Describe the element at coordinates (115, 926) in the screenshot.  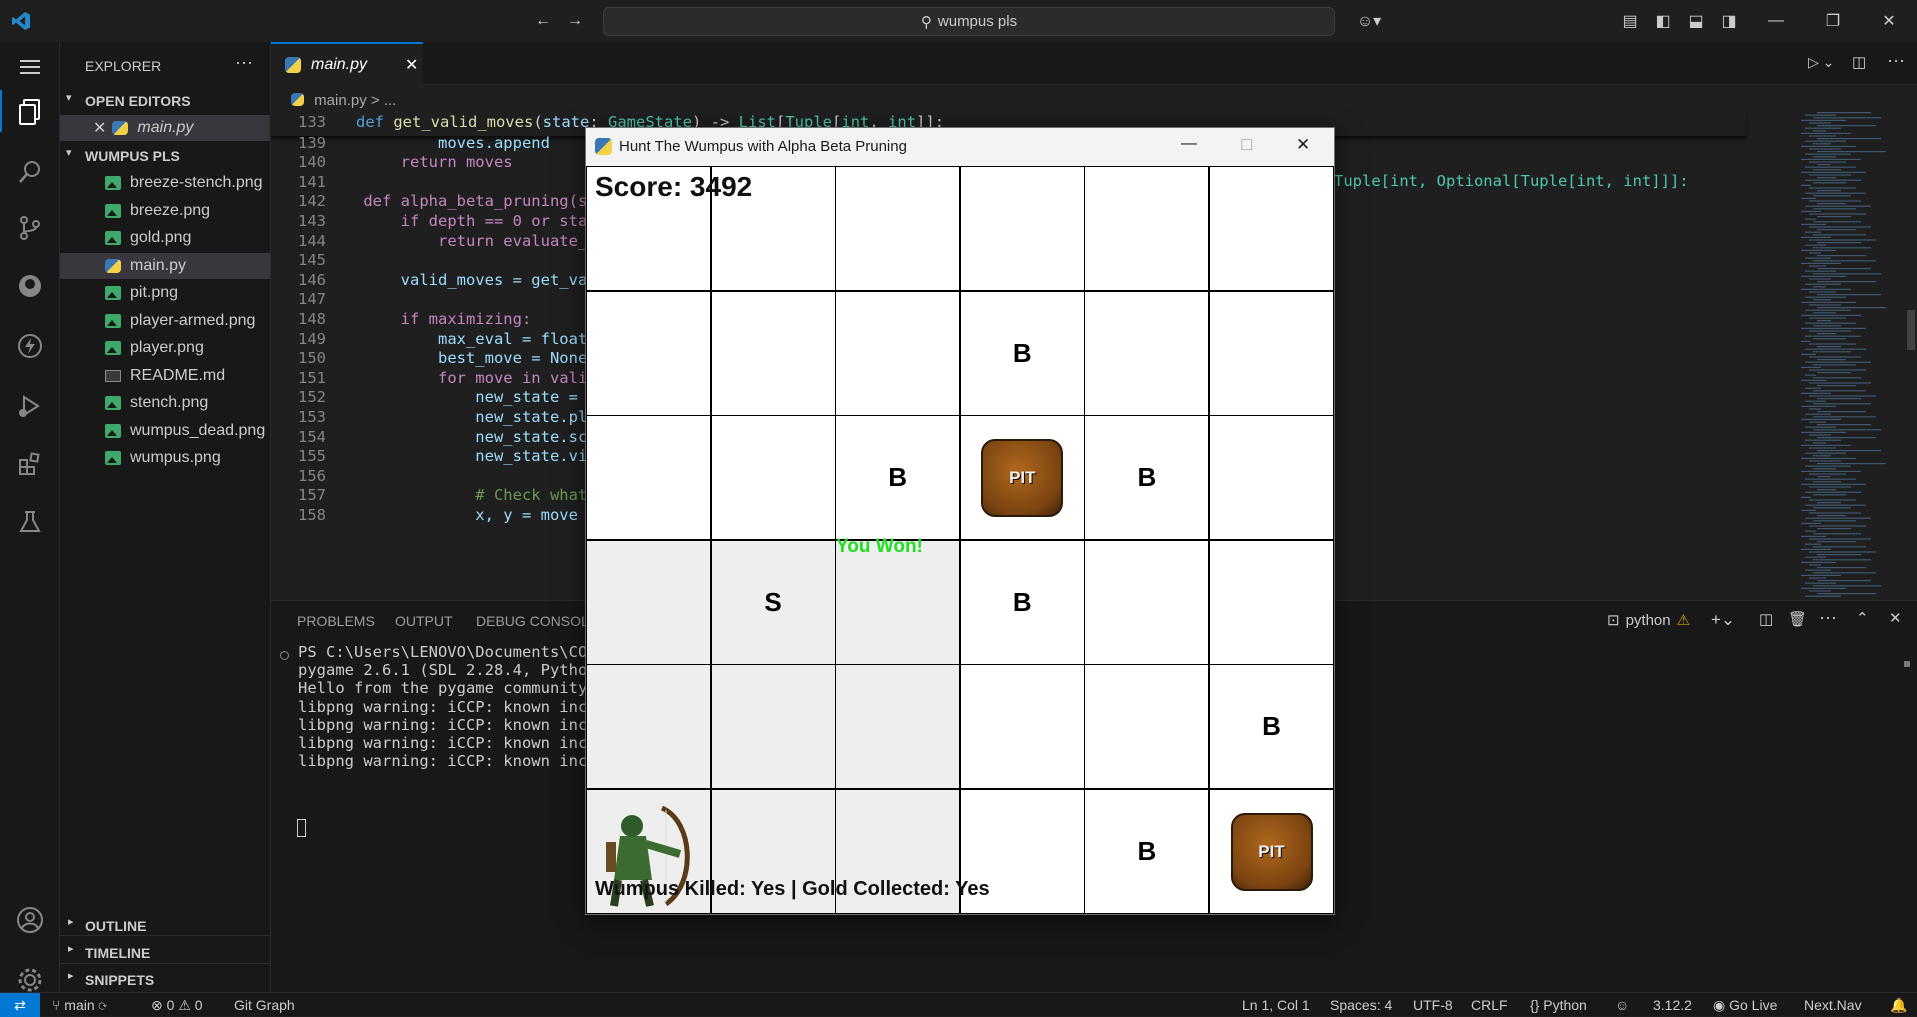
I see `outline-header: OUTLINE` at that location.